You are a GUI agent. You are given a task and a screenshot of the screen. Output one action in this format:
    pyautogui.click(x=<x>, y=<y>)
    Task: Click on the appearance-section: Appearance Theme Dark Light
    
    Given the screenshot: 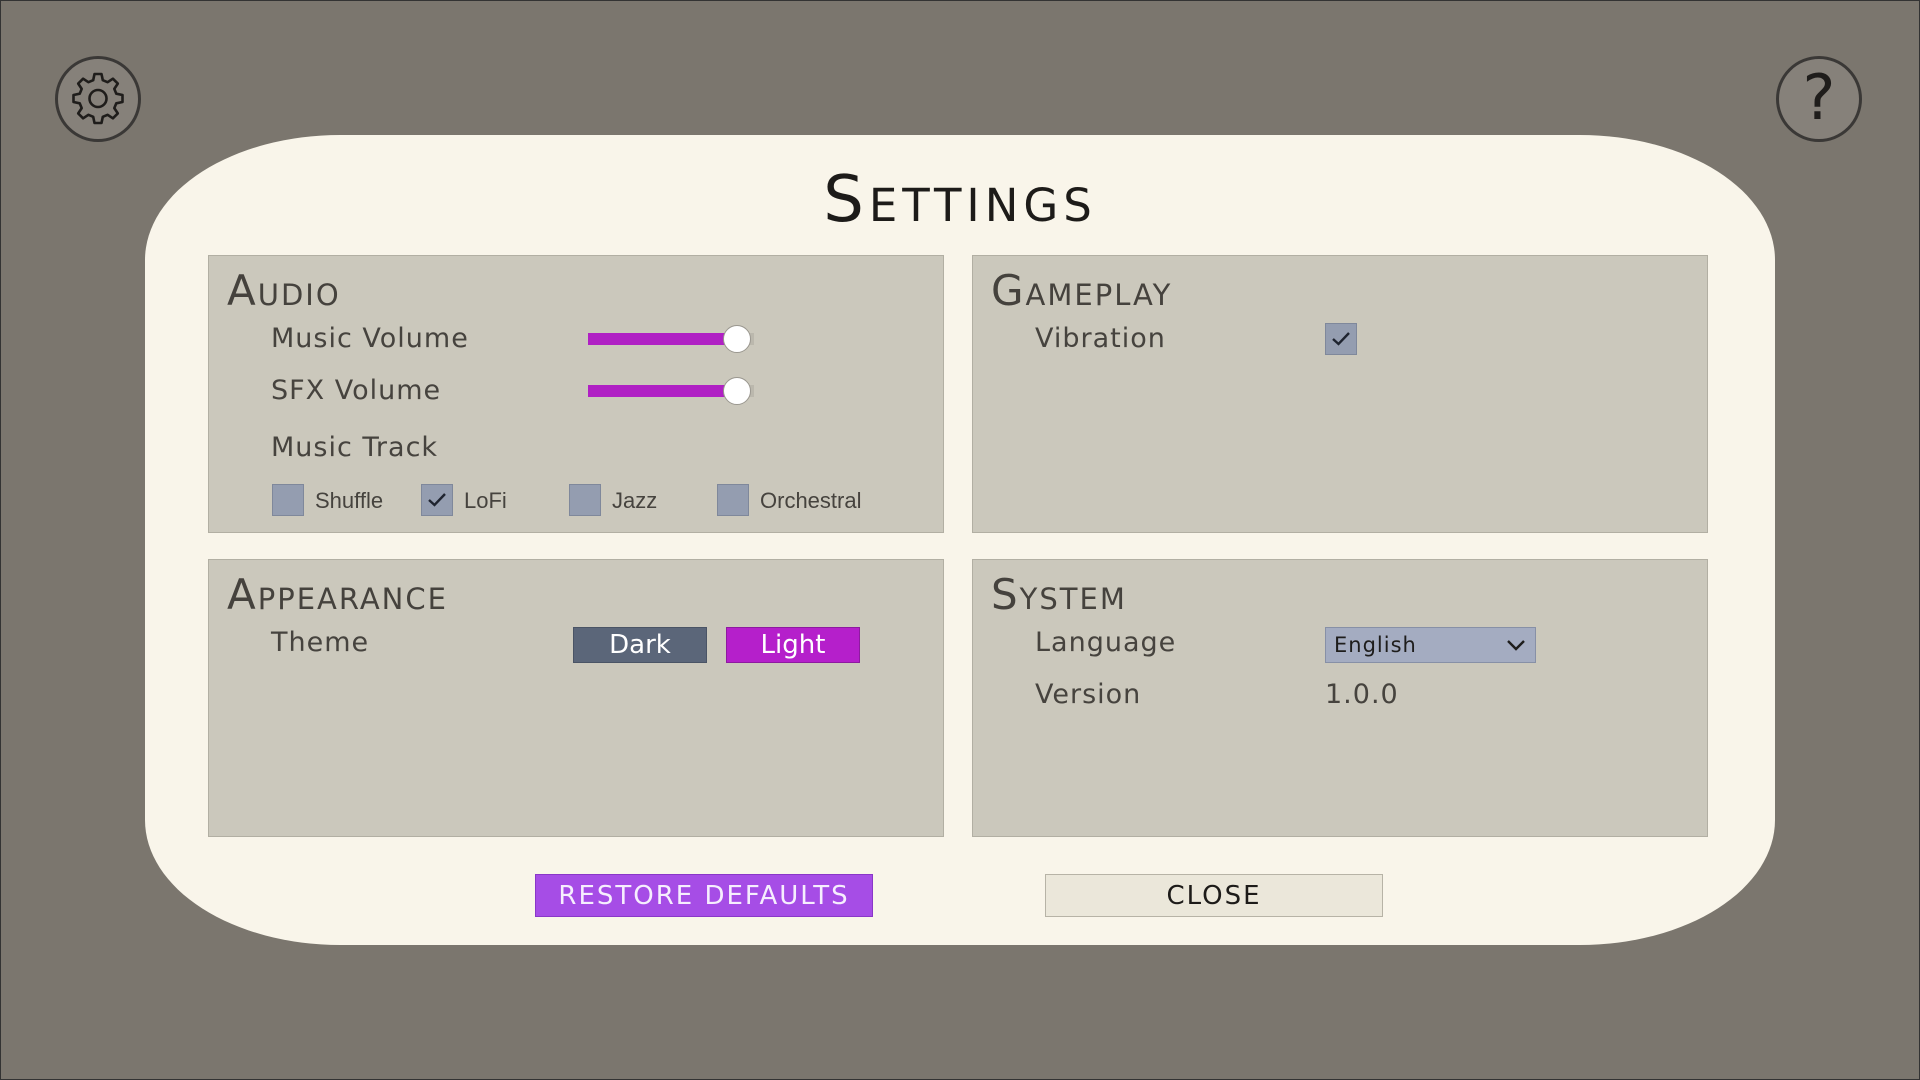 What is the action you would take?
    pyautogui.click(x=576, y=698)
    